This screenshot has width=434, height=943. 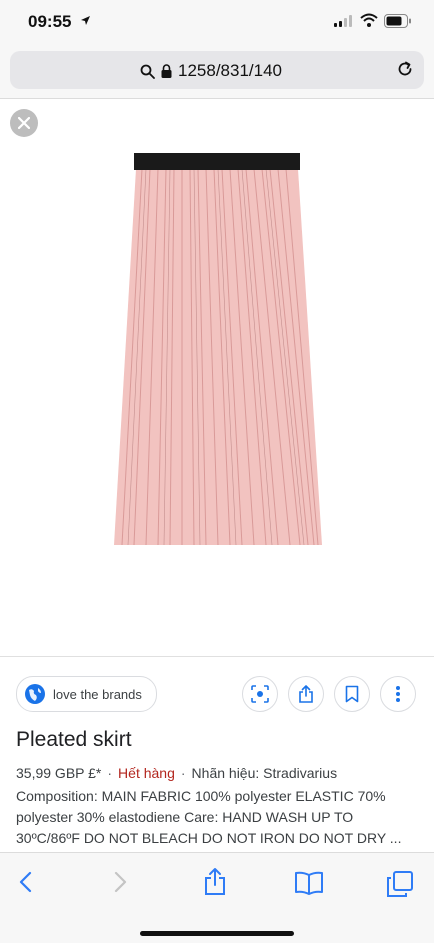 I want to click on more-icon, so click(x=398, y=694).